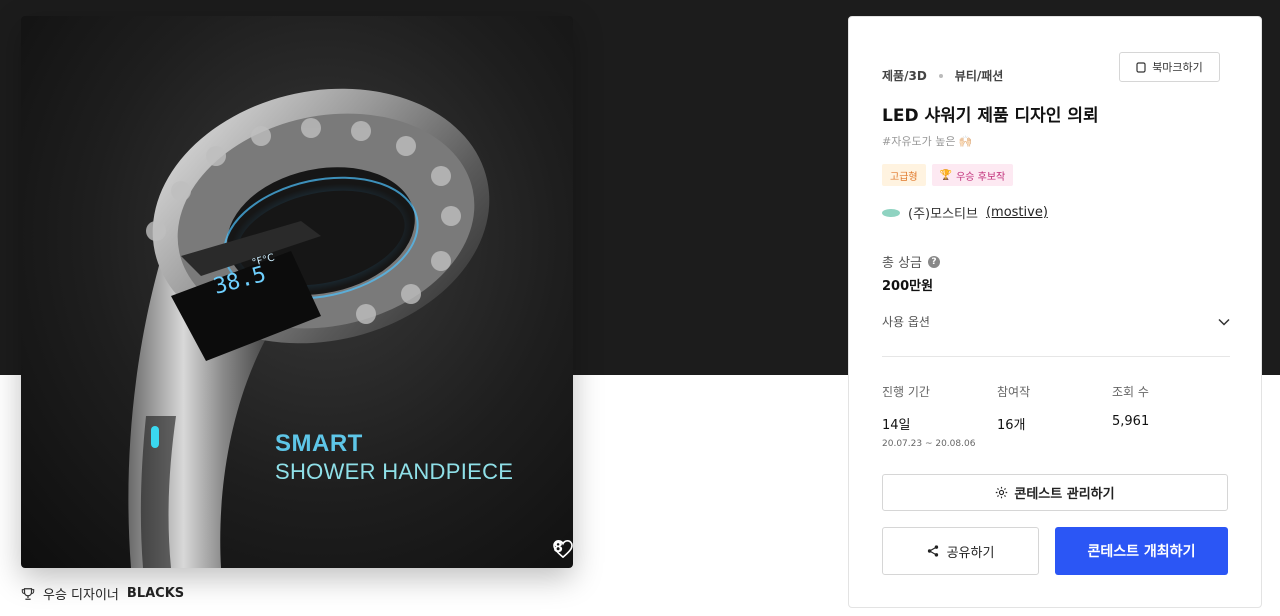 This screenshot has height=616, width=1280. I want to click on chevron-down-icon, so click(1224, 322).